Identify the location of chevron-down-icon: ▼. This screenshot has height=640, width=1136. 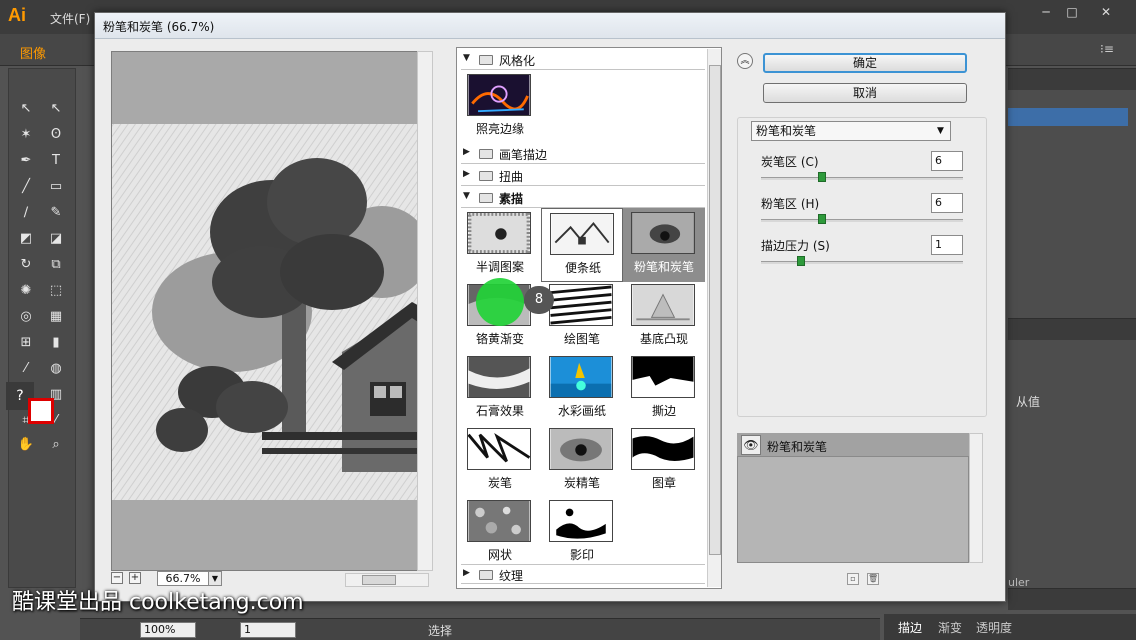
(940, 131).